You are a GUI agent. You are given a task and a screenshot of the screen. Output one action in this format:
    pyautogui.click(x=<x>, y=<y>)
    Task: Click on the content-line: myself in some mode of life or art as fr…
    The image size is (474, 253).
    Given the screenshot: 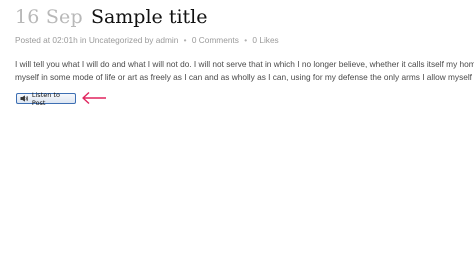 What is the action you would take?
    pyautogui.click(x=244, y=77)
    